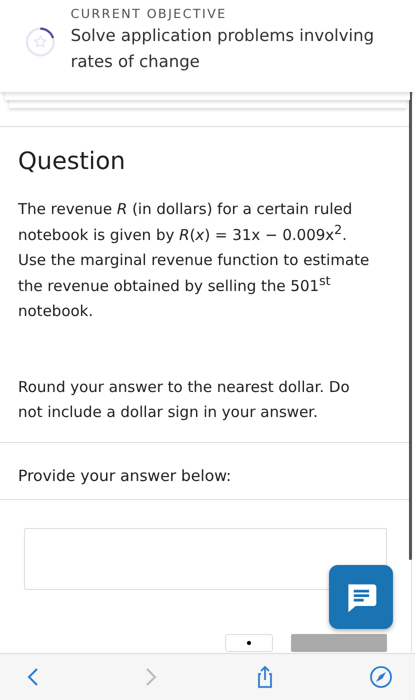 The height and width of the screenshot is (700, 415). I want to click on objective-title: Solve application problems involving rates of change, so click(223, 49).